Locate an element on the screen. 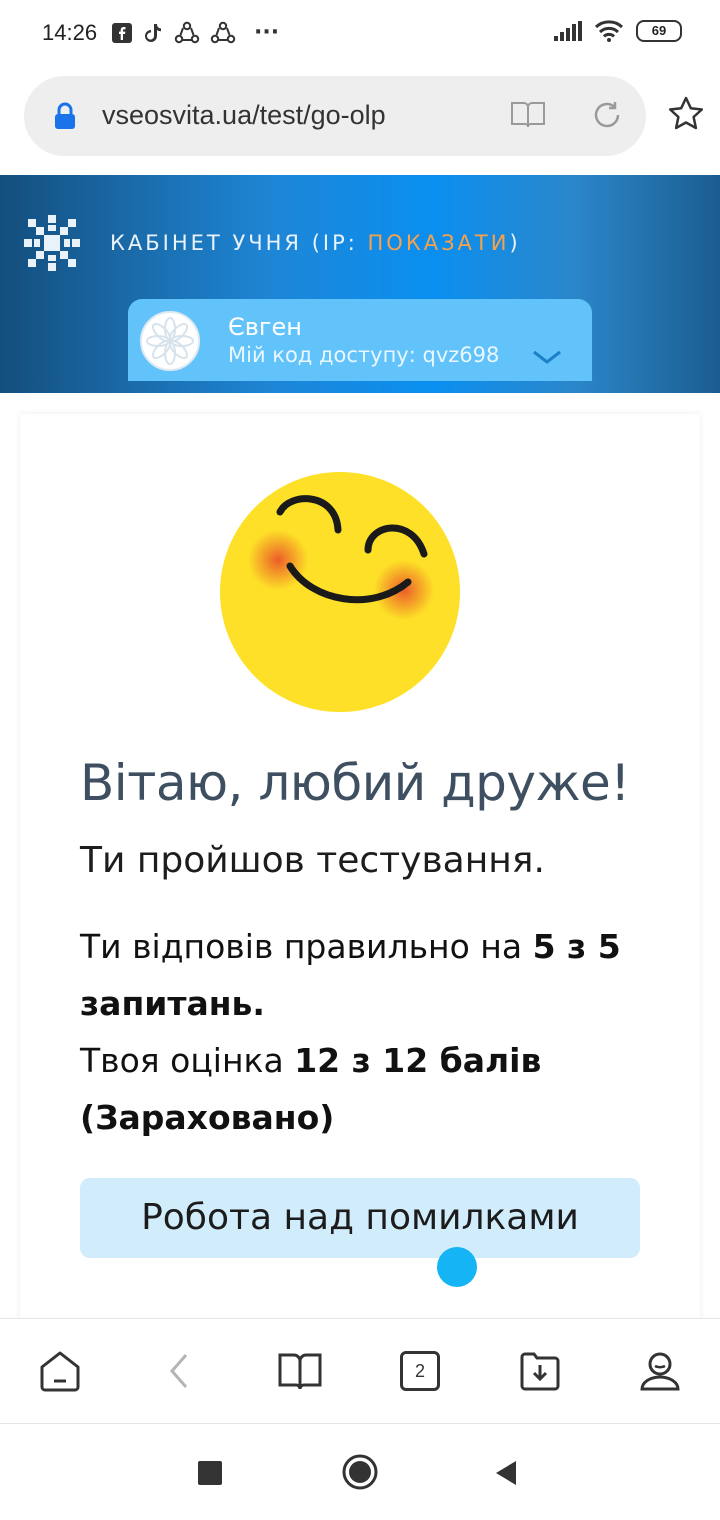 This screenshot has width=720, height=1520. status-time: 14:26 is located at coordinates (70, 32).